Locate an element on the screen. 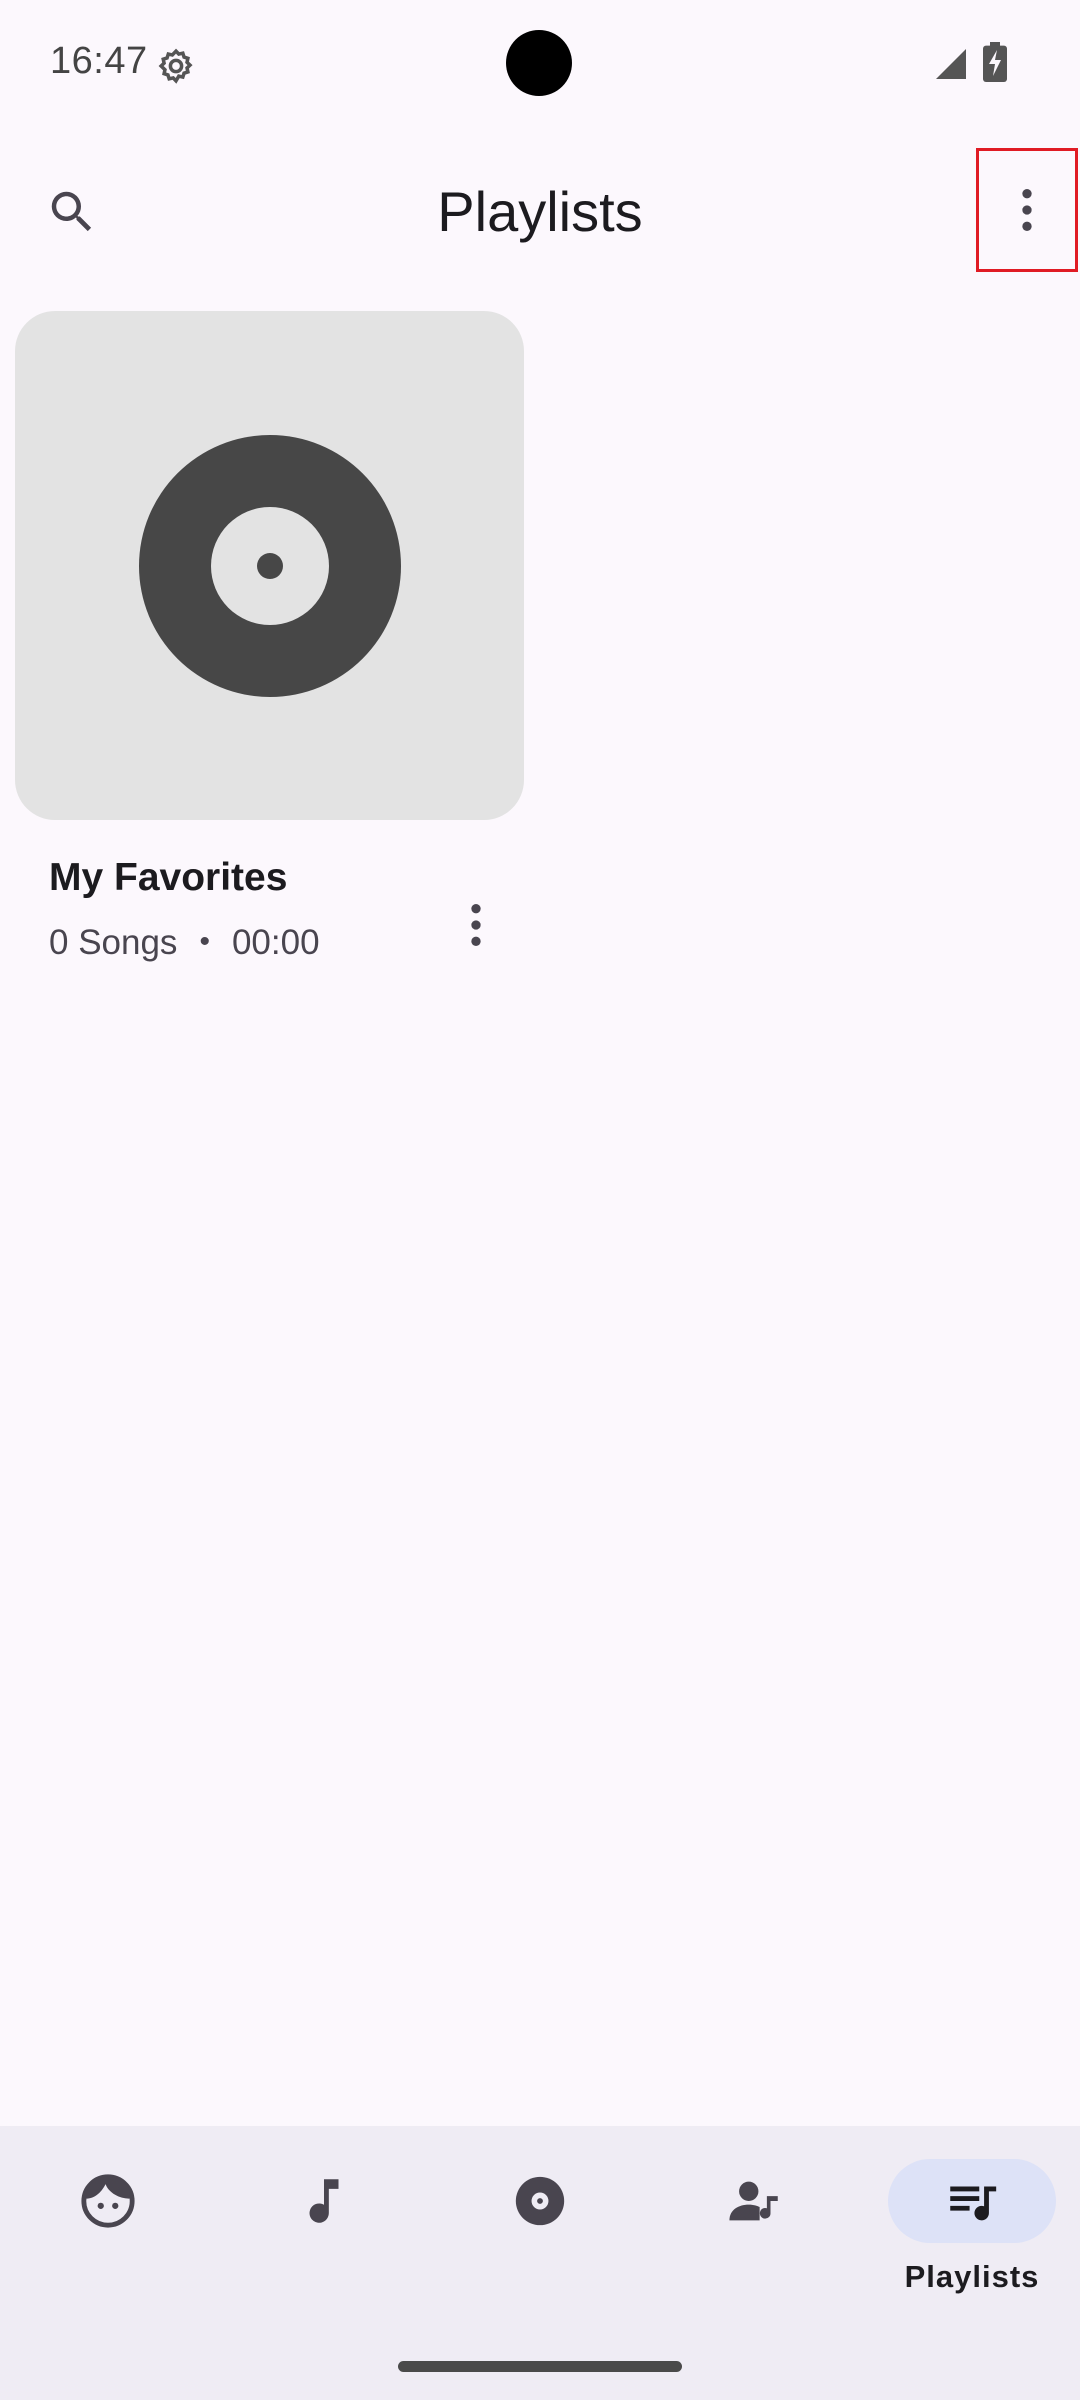 This screenshot has height=2400, width=1080. nav-active-pill is located at coordinates (972, 2201).